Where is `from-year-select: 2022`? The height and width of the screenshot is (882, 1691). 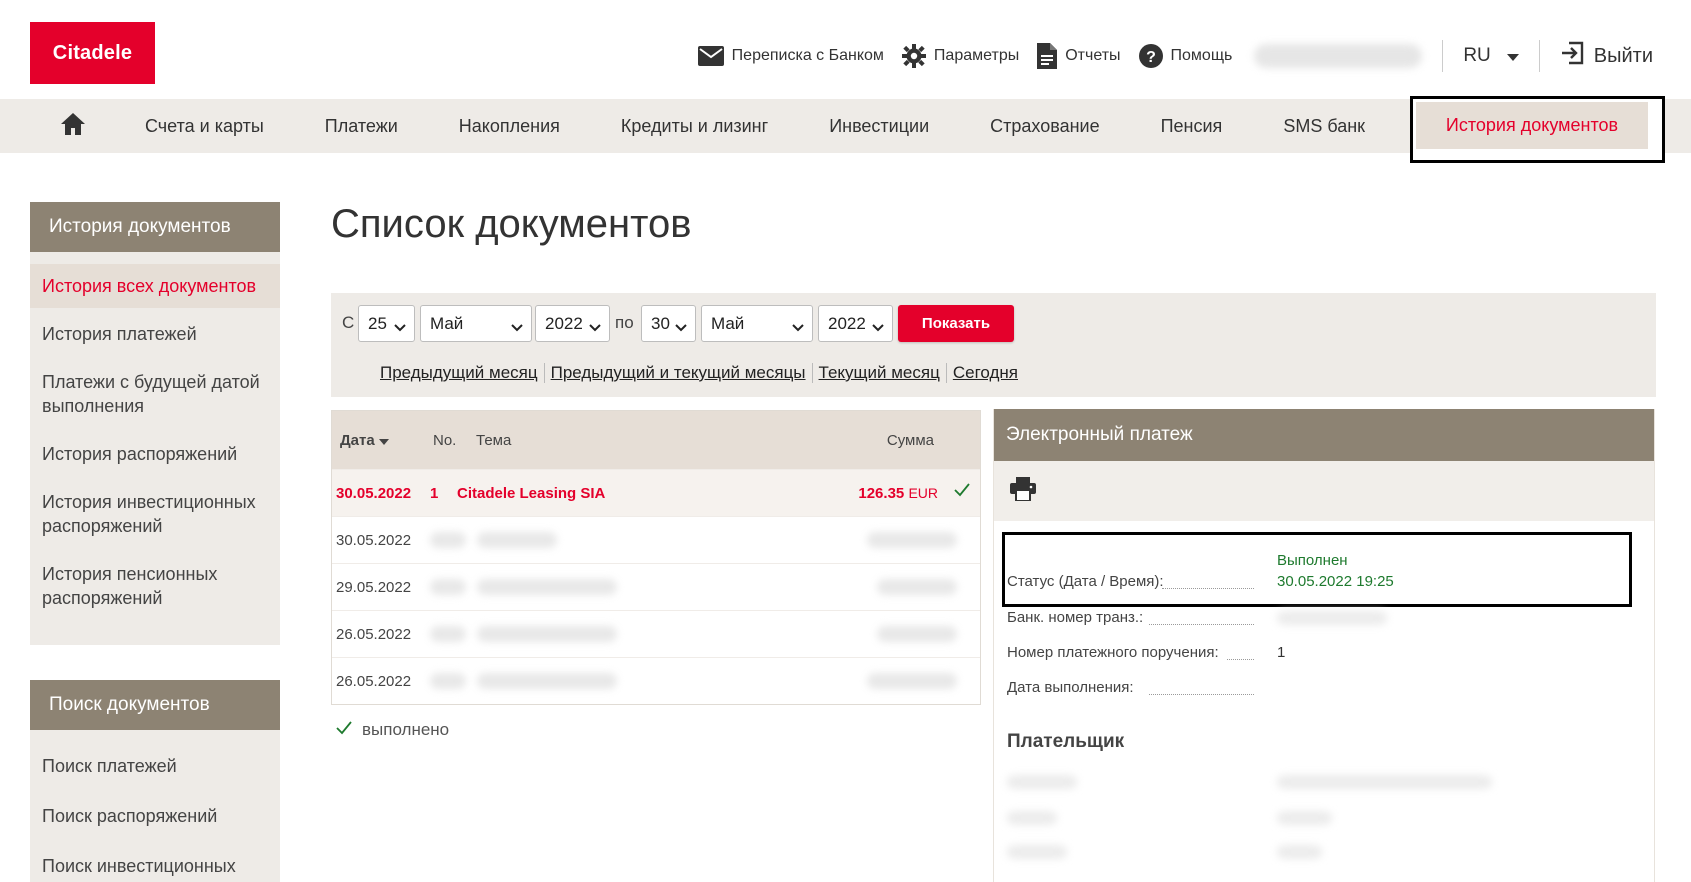
from-year-select: 2022 is located at coordinates (572, 323).